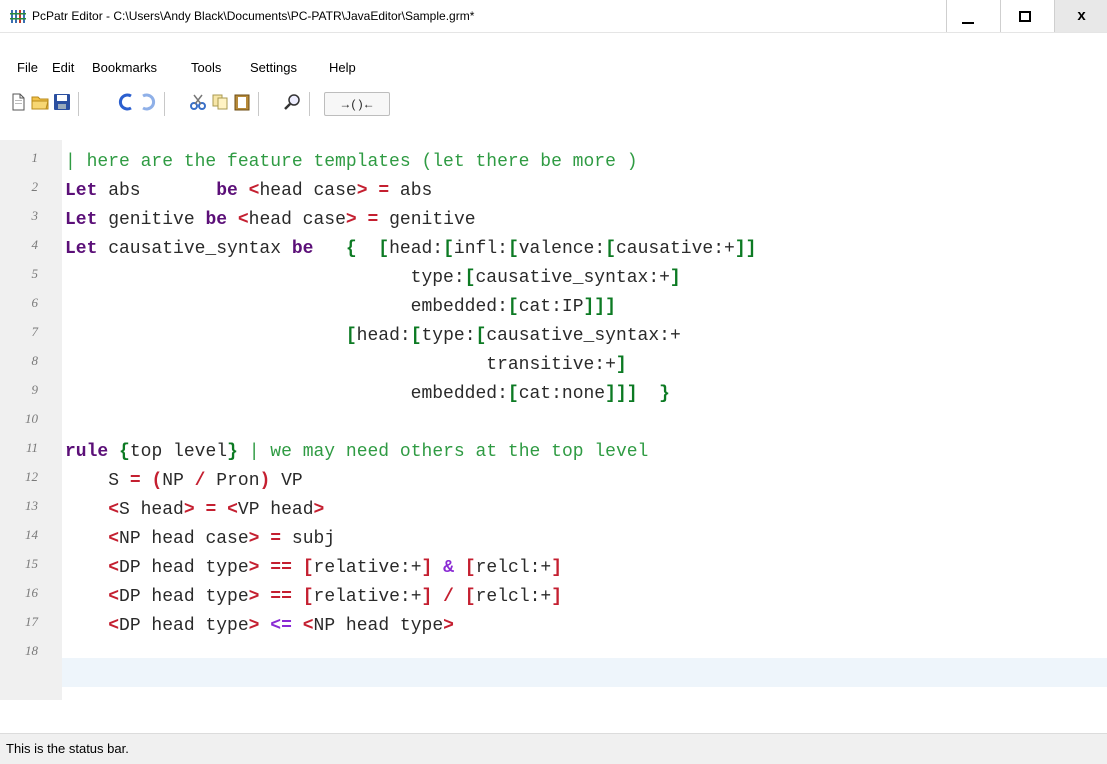 Image resolution: width=1107 pixels, height=764 pixels. I want to click on find-icon, so click(292, 102).